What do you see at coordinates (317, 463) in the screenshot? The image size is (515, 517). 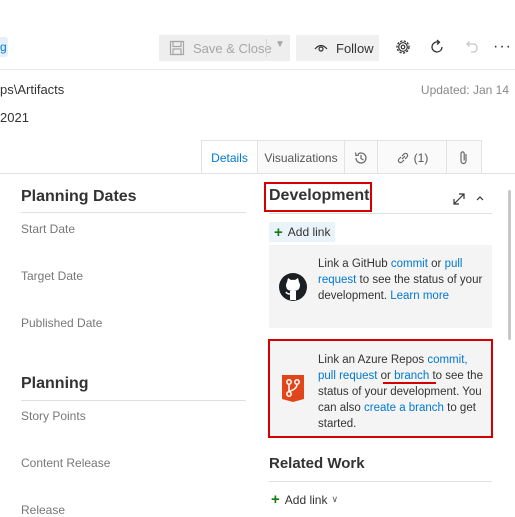 I see `related-work-title: Related Work` at bounding box center [317, 463].